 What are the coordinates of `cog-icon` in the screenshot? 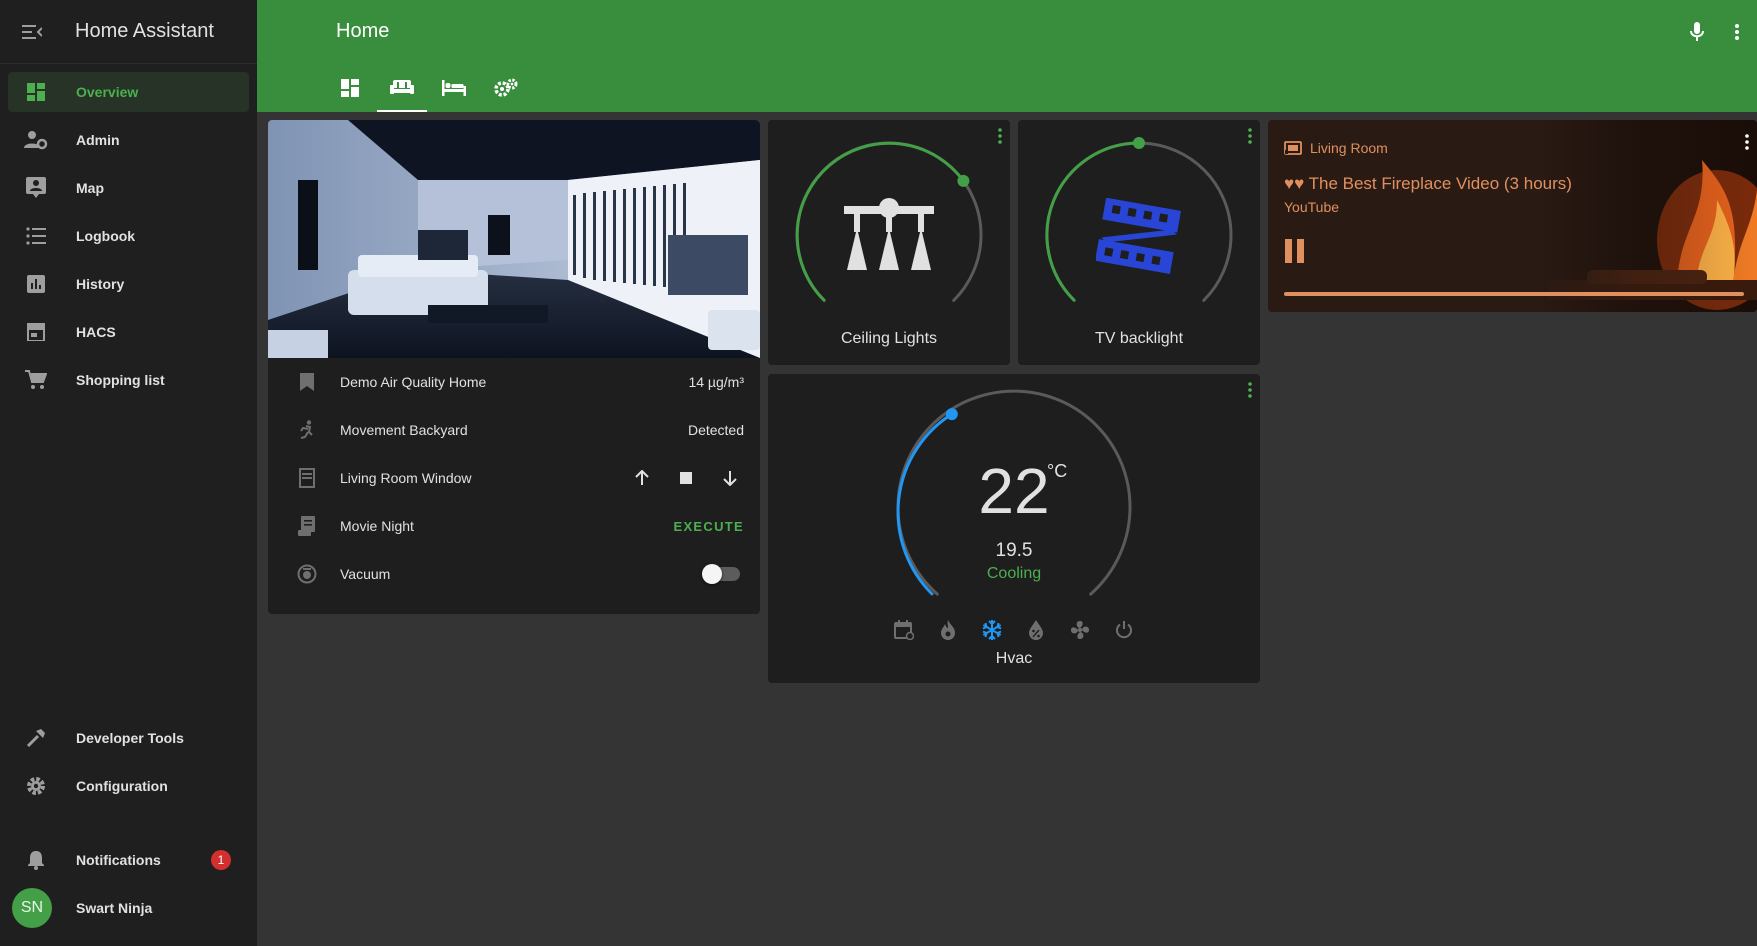 It's located at (32, 786).